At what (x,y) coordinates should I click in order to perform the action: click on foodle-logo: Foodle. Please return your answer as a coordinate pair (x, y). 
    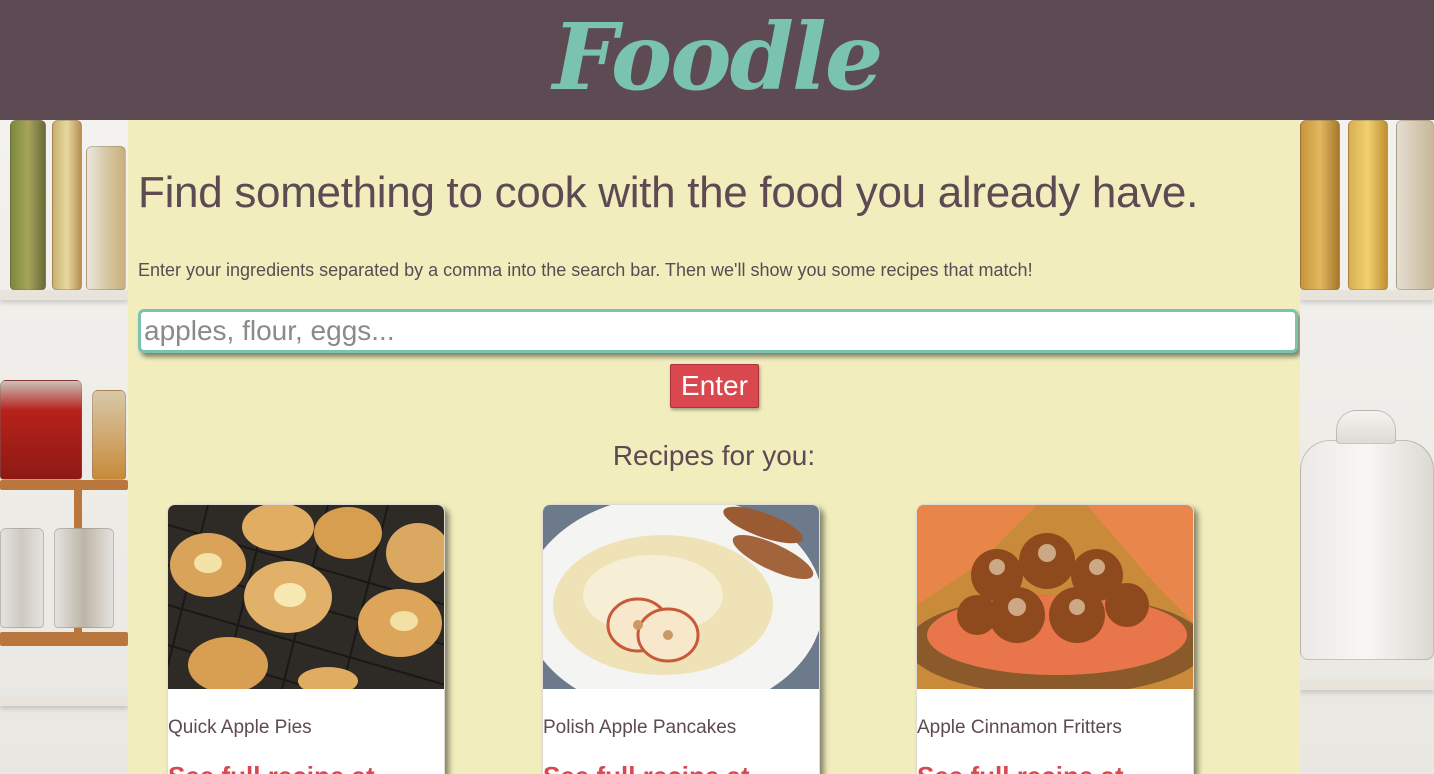
    Looking at the image, I should click on (718, 57).